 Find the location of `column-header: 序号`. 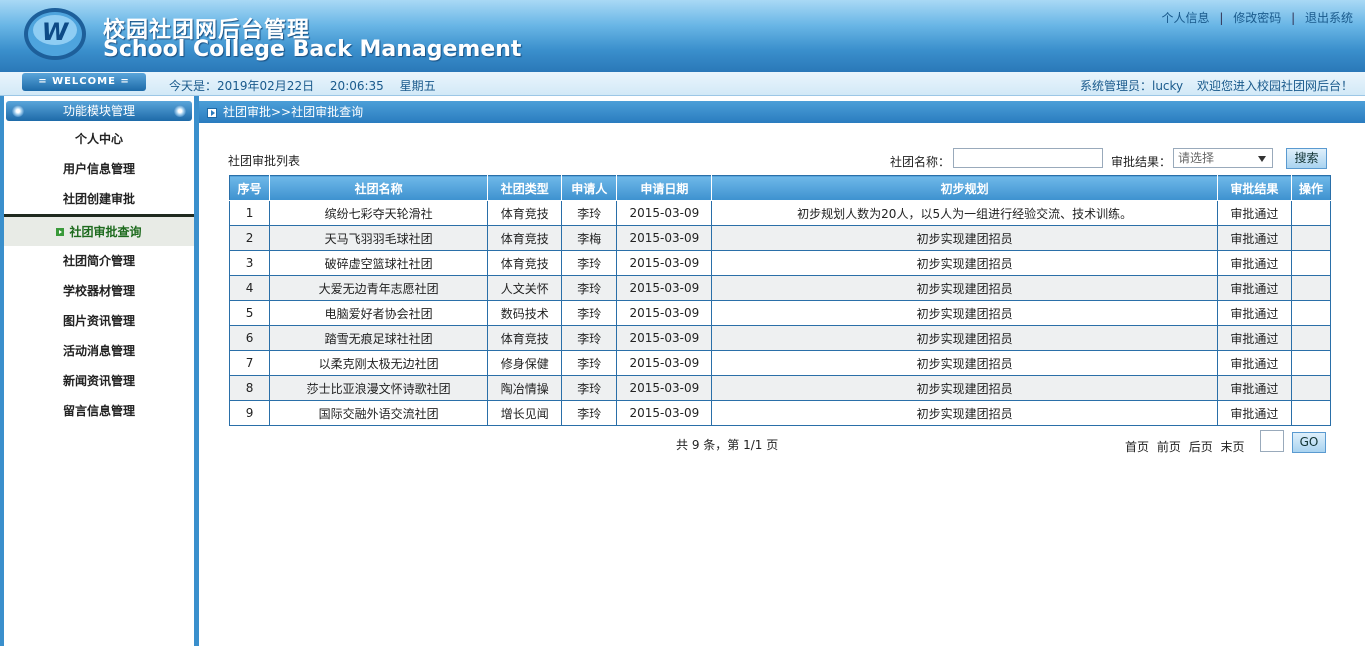

column-header: 序号 is located at coordinates (249, 188).